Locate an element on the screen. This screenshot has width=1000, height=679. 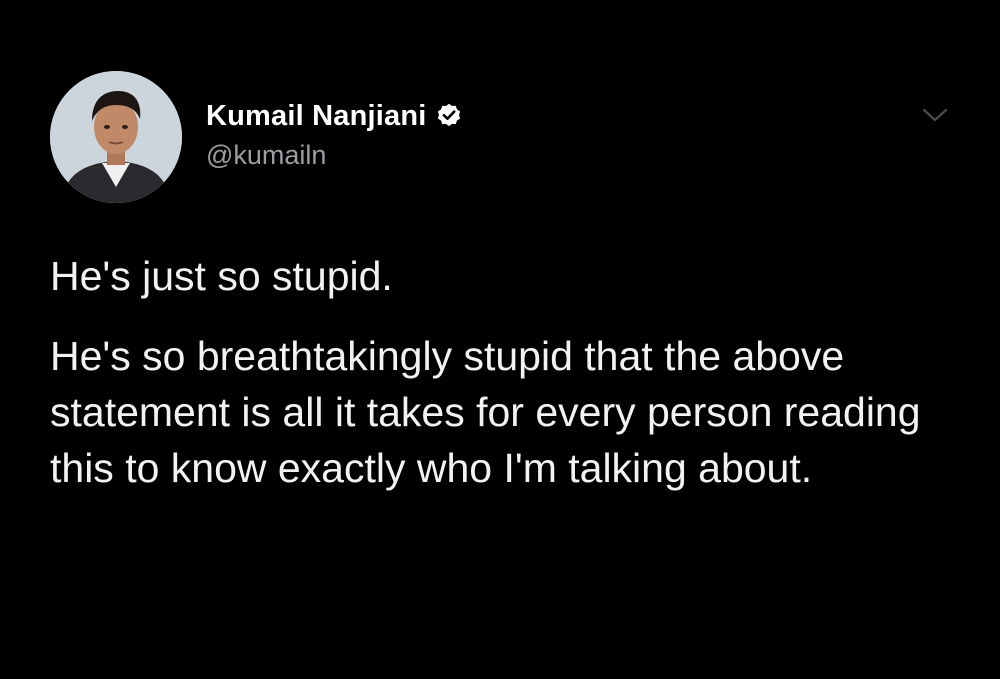
verified-badge-icon is located at coordinates (448, 115).